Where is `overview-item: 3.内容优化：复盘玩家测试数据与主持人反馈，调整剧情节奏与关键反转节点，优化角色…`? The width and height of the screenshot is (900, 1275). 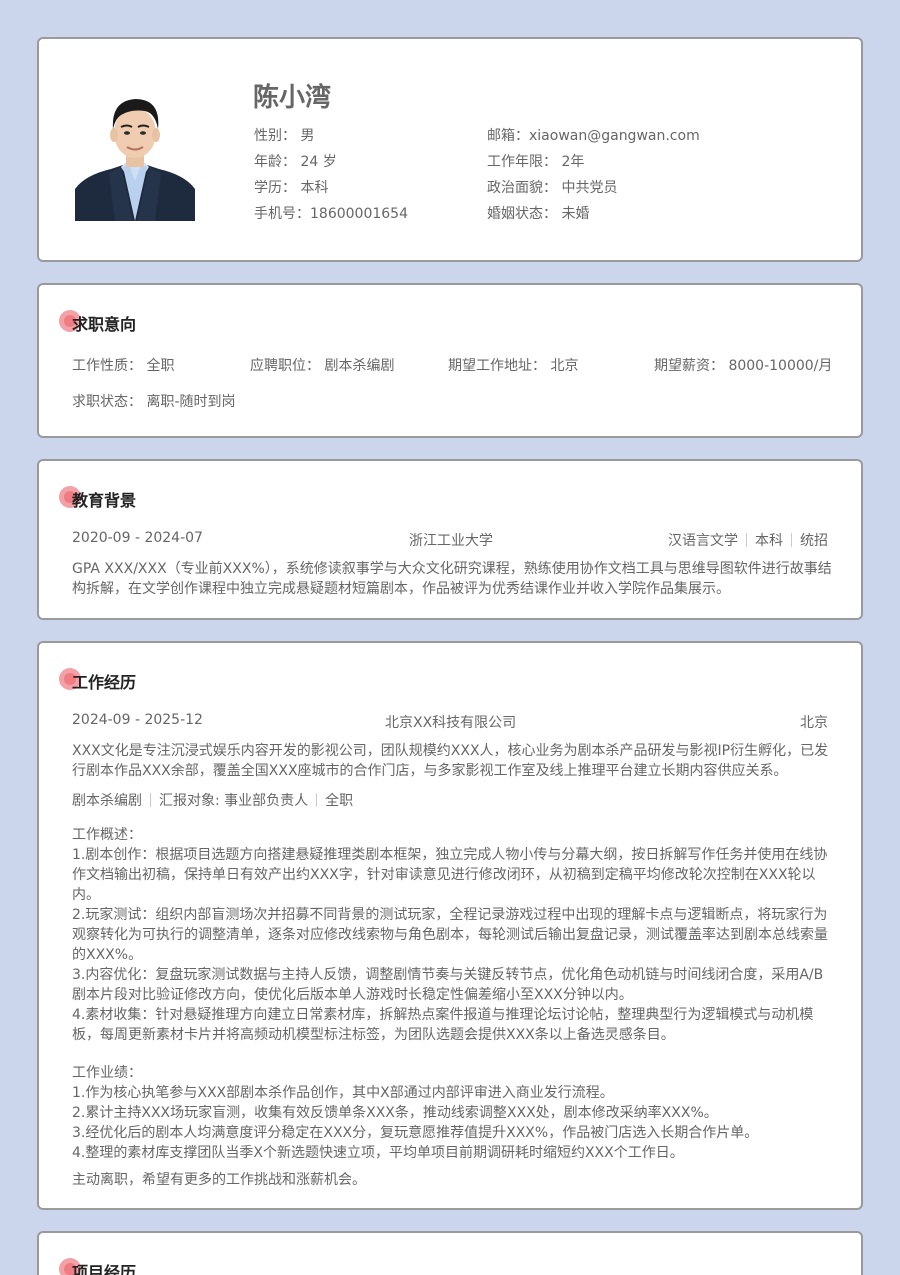
overview-item: 3.内容优化：复盘玩家测试数据与主持人反馈，调整剧情节奏与关键反转节点，优化角色… is located at coordinates (448, 985).